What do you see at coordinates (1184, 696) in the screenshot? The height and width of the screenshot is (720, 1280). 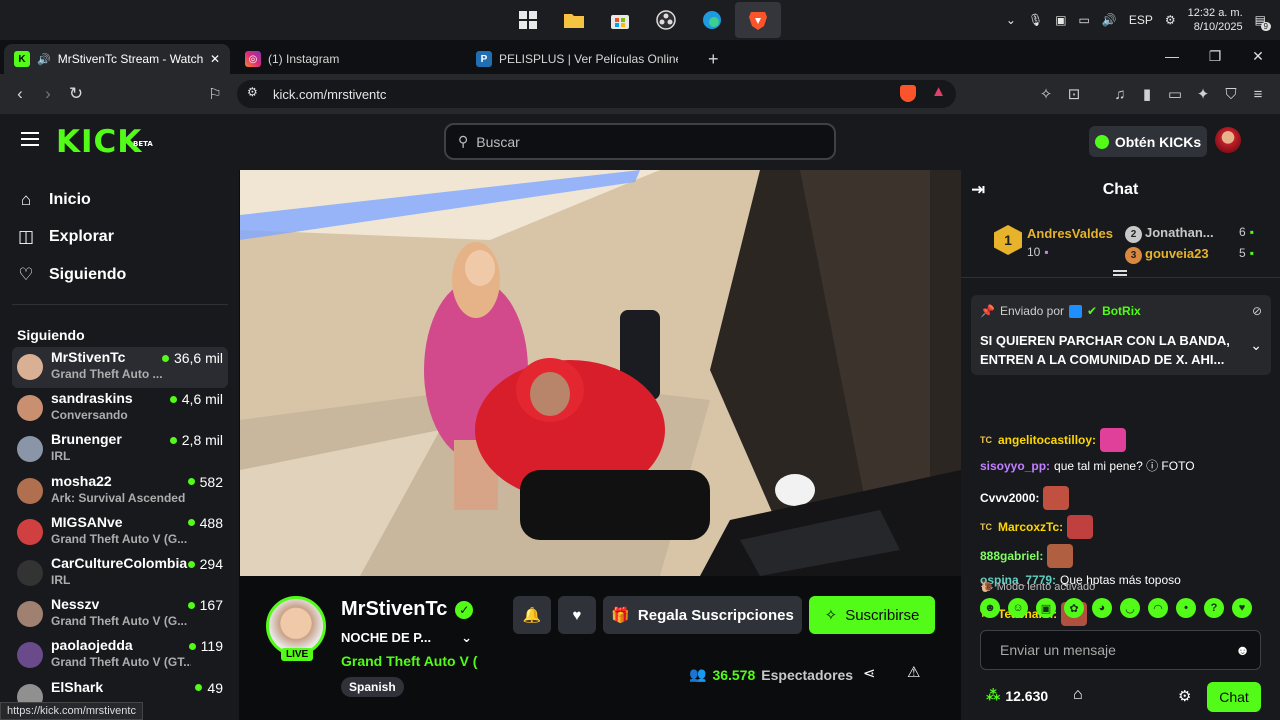 I see `chat-settings-icon: ⚙` at bounding box center [1184, 696].